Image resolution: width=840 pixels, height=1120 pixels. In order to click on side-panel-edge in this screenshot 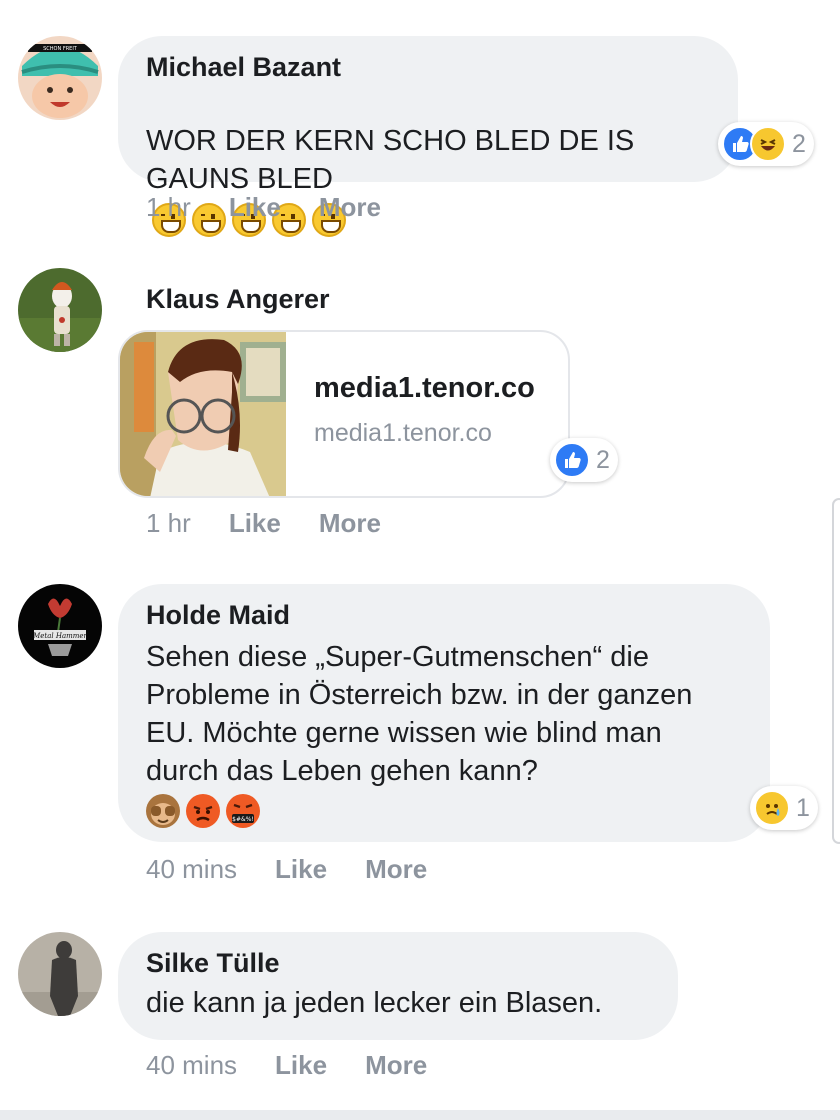, I will do `click(836, 671)`.